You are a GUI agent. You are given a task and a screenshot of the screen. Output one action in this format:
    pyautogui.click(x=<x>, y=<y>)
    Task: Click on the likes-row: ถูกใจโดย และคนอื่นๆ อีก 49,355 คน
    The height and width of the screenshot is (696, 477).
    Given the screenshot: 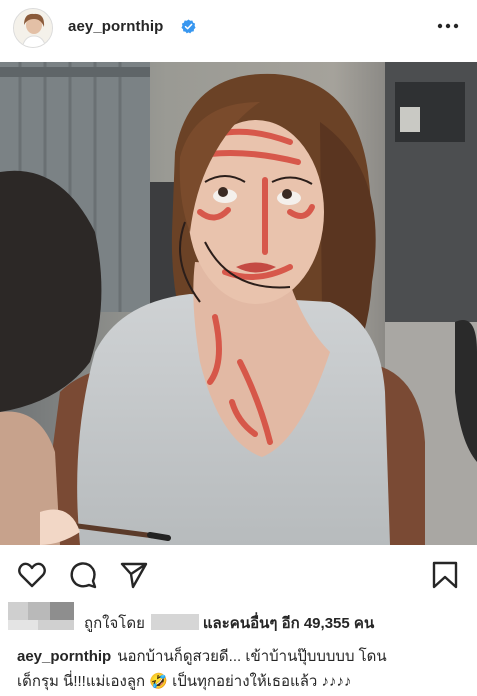 What is the action you would take?
    pyautogui.click(x=238, y=621)
    